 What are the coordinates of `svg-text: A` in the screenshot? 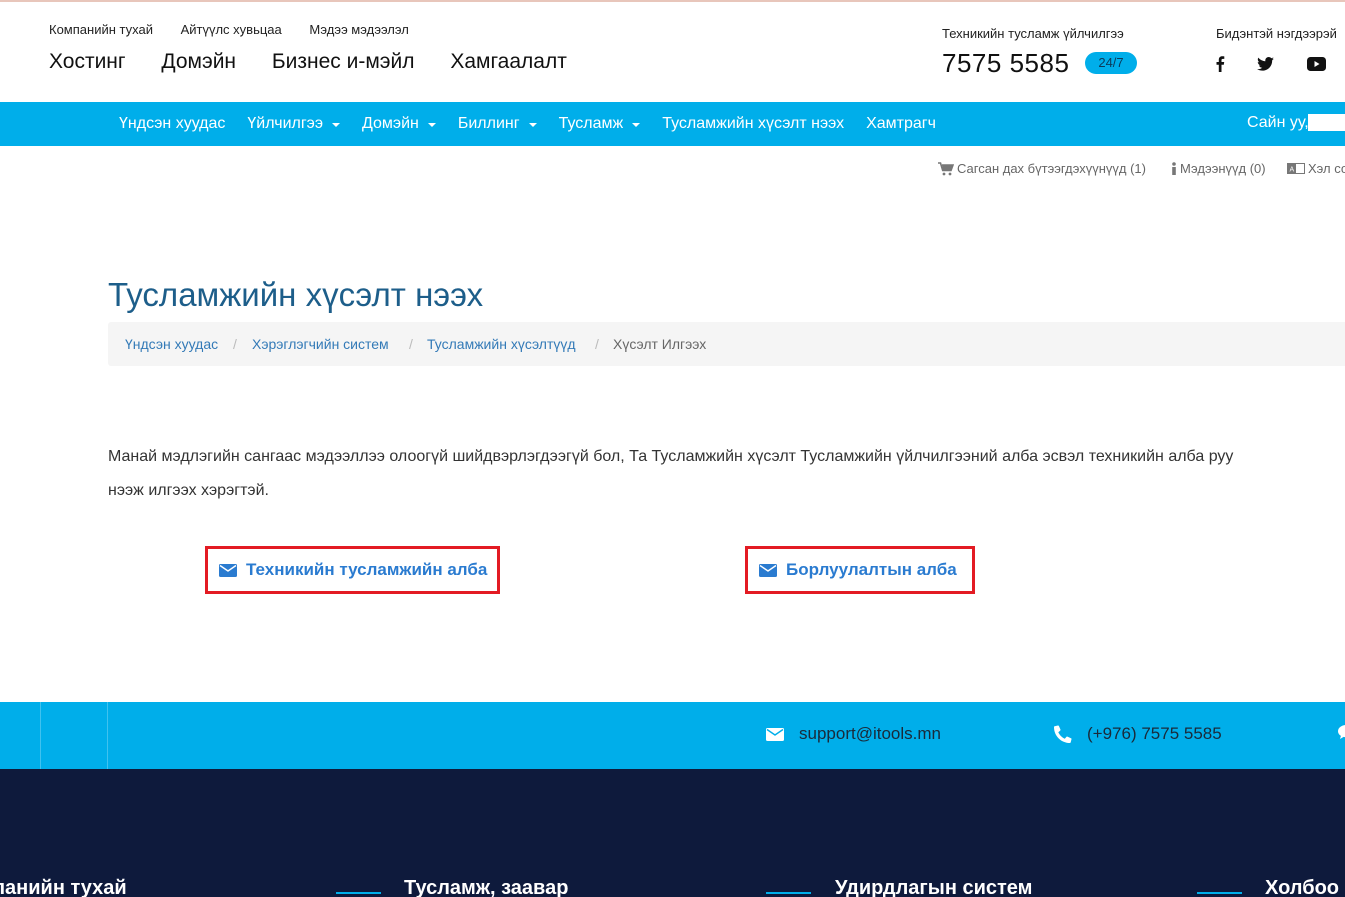 It's located at (1292, 170).